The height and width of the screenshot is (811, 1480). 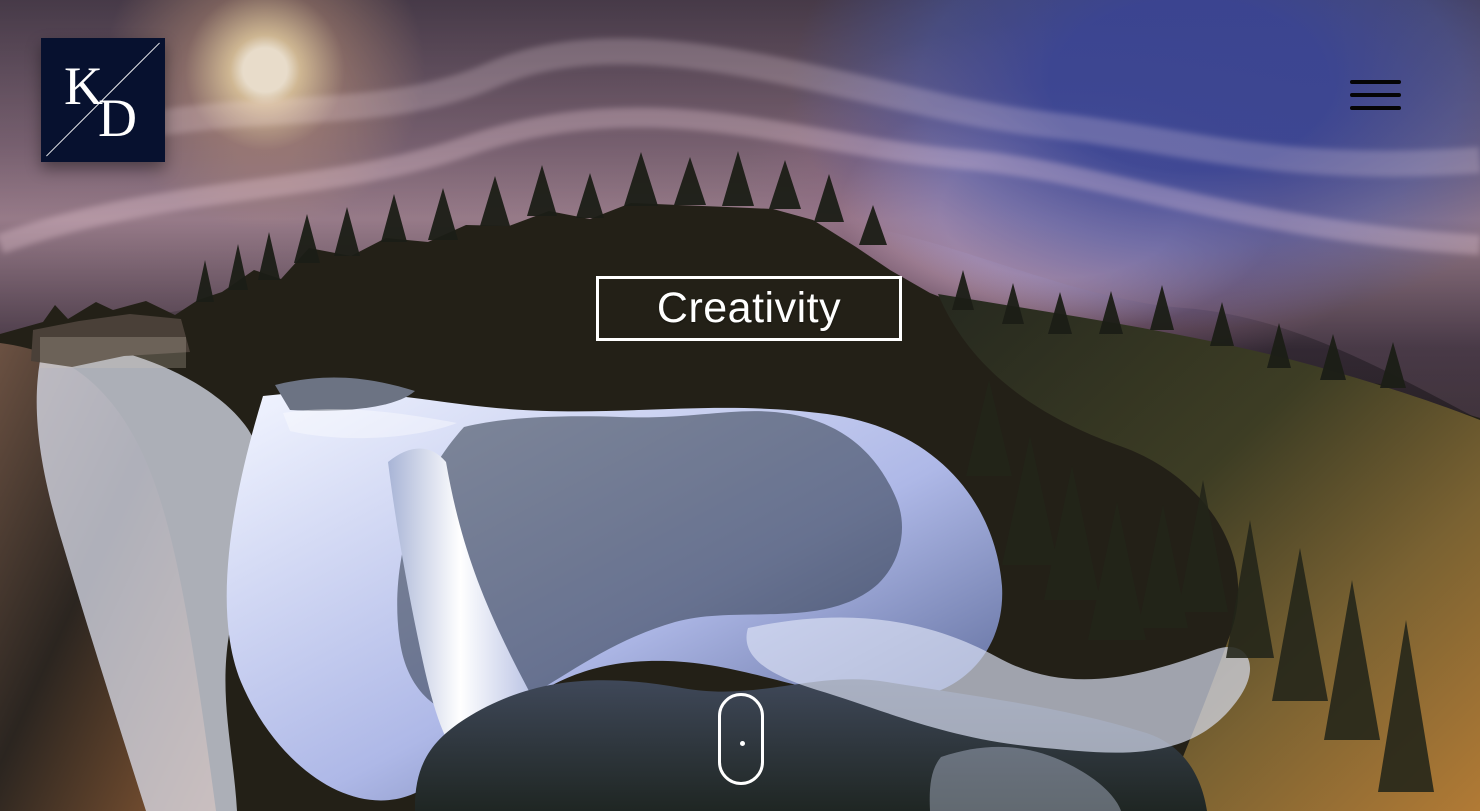 What do you see at coordinates (1375, 82) in the screenshot?
I see `menu-line-top` at bounding box center [1375, 82].